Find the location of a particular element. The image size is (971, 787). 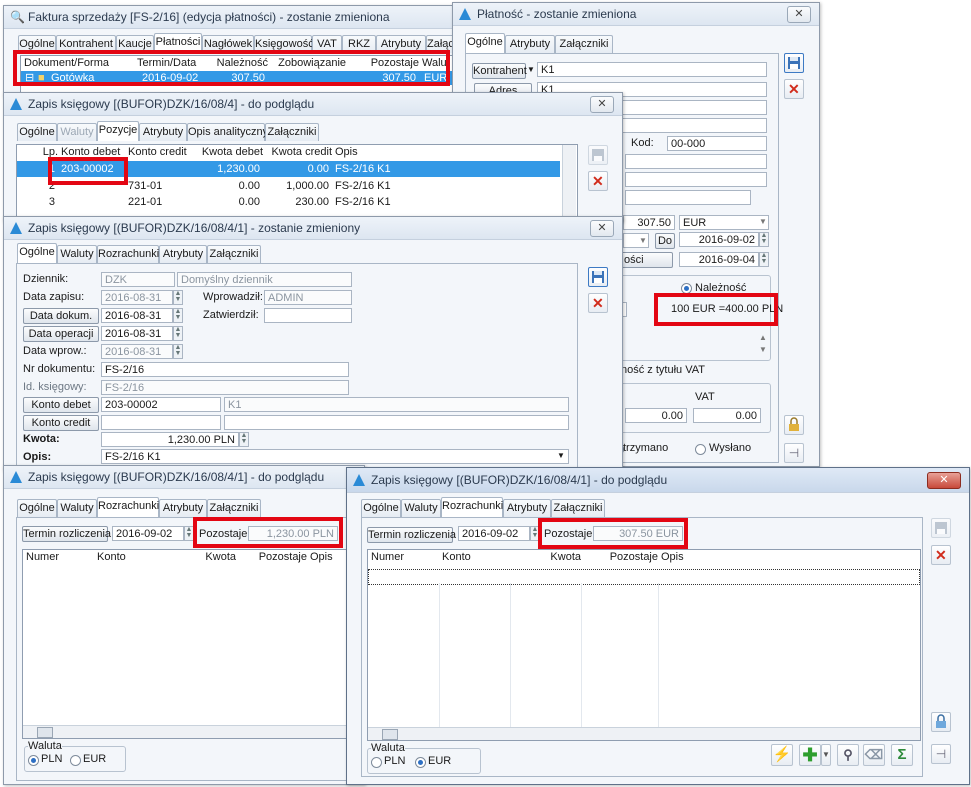

ulica-field is located at coordinates (696, 179).